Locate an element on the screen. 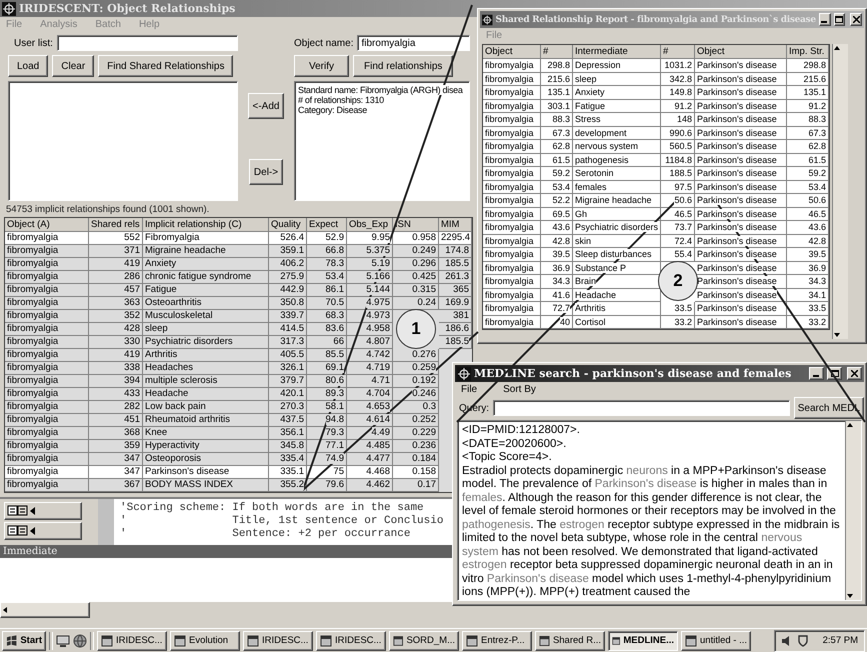 This screenshot has width=867, height=652. start-button: Start is located at coordinates (24, 640).